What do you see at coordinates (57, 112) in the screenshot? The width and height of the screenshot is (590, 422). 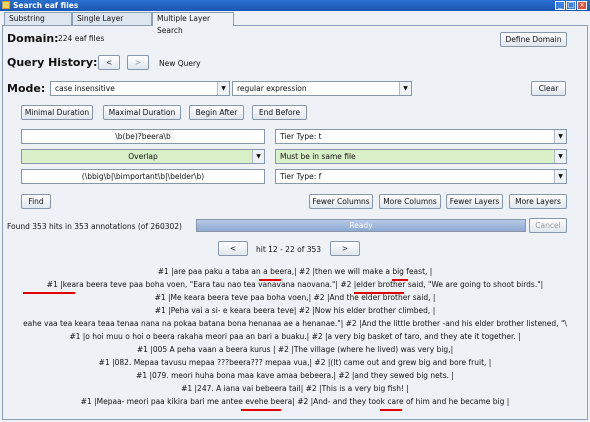 I see `minimal-duration-button: Minimal Duration` at bounding box center [57, 112].